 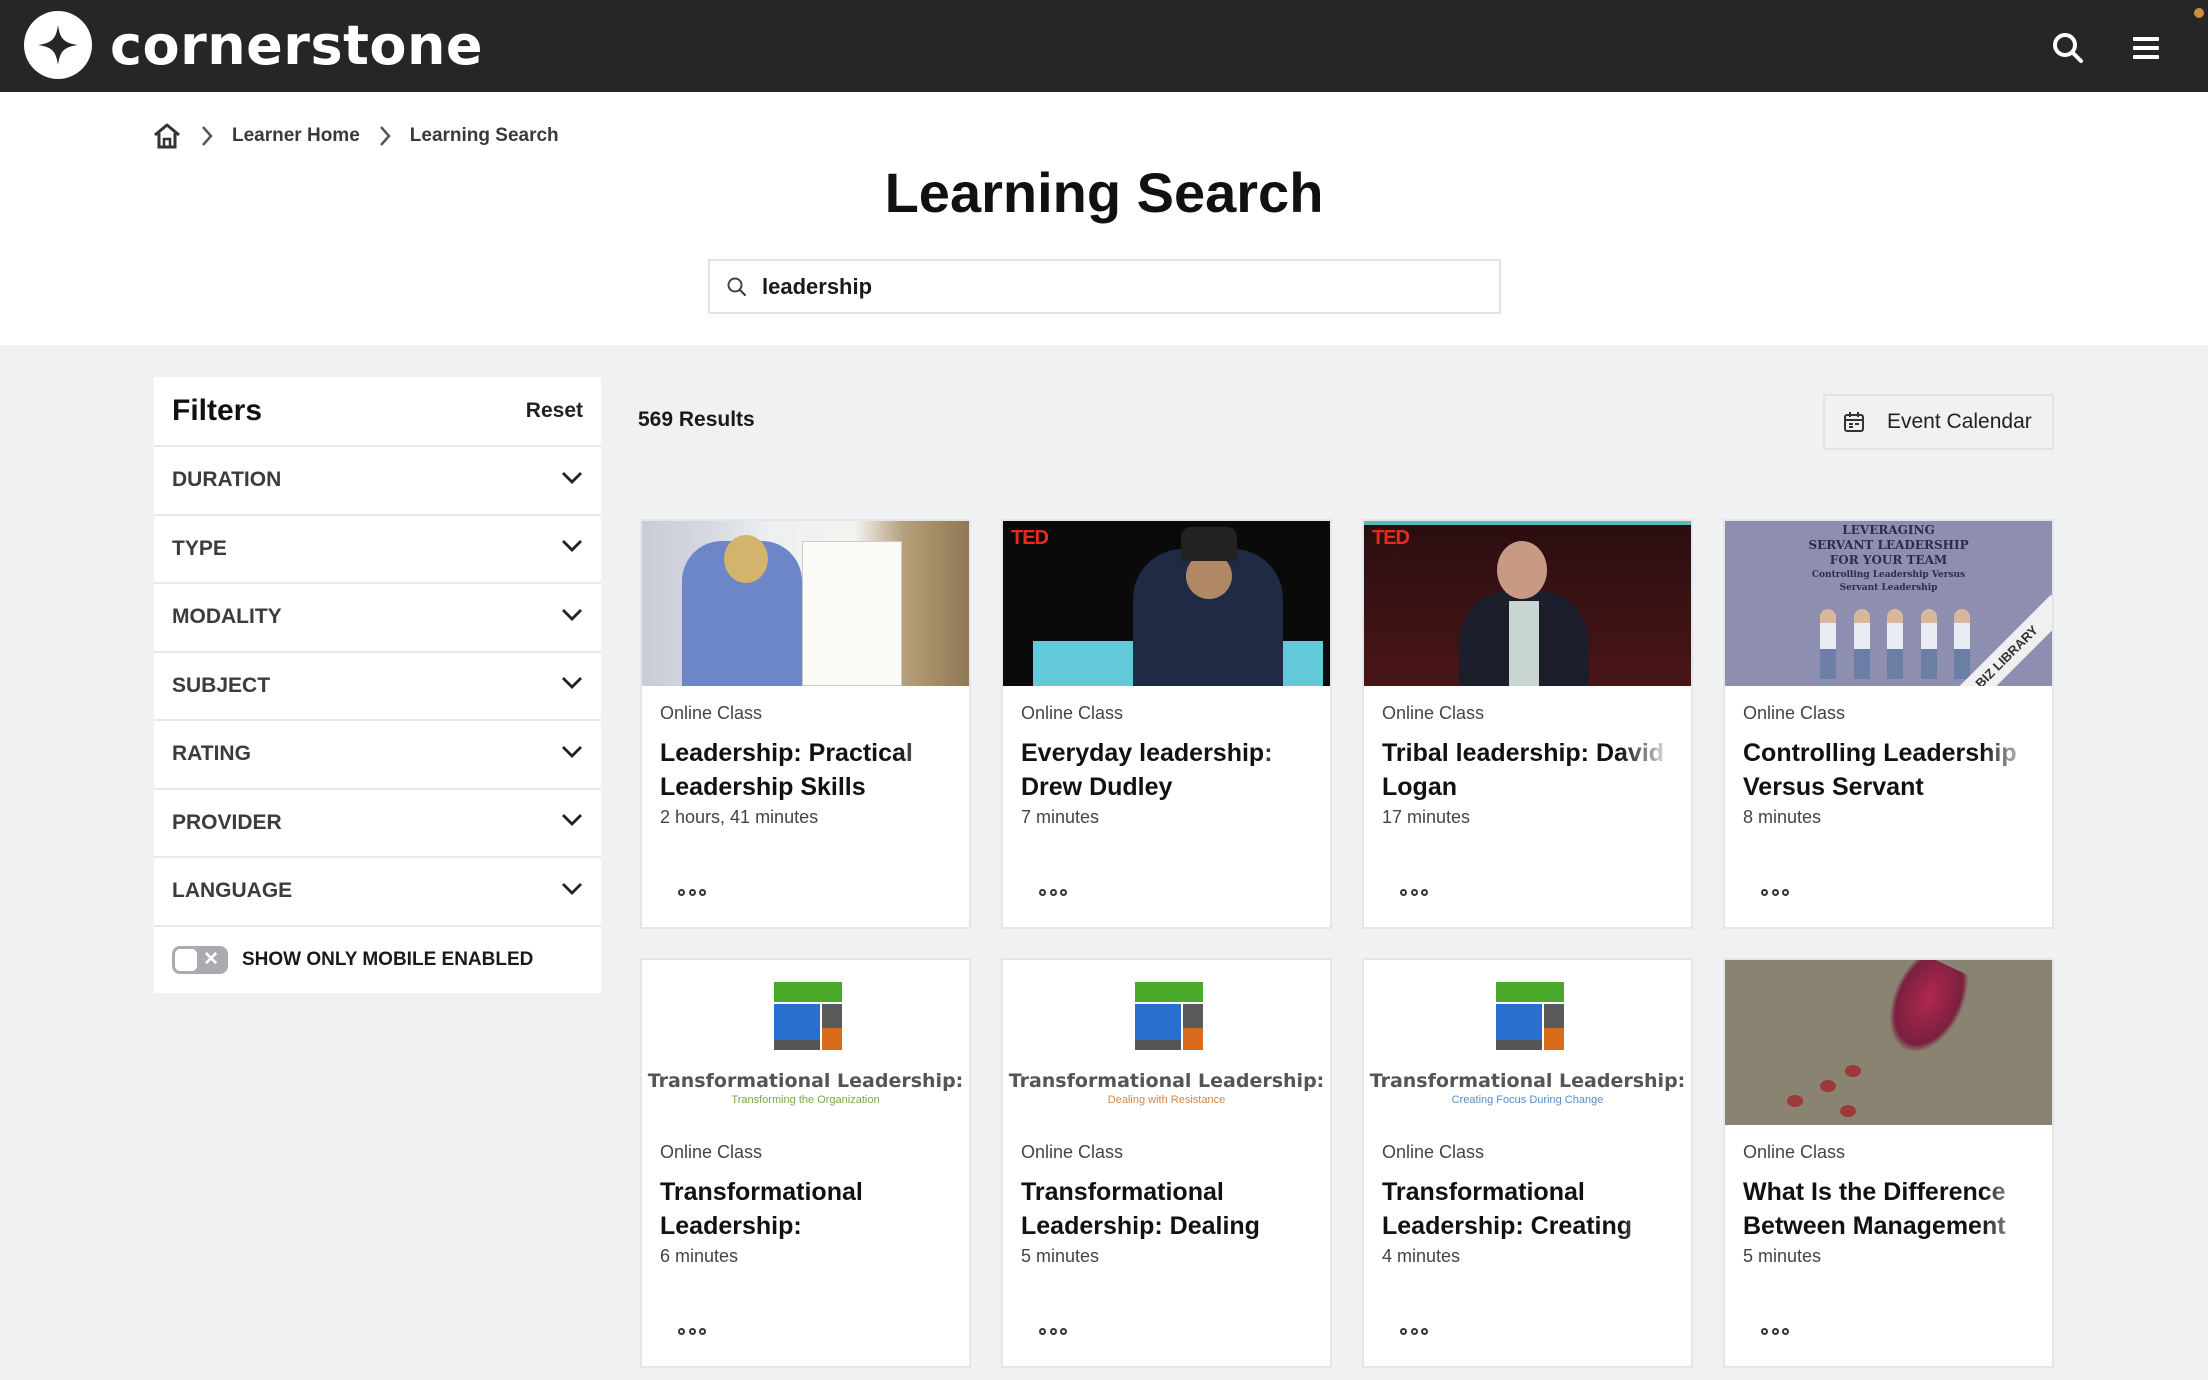 What do you see at coordinates (377, 550) in the screenshot?
I see `filter-type: TYPE` at bounding box center [377, 550].